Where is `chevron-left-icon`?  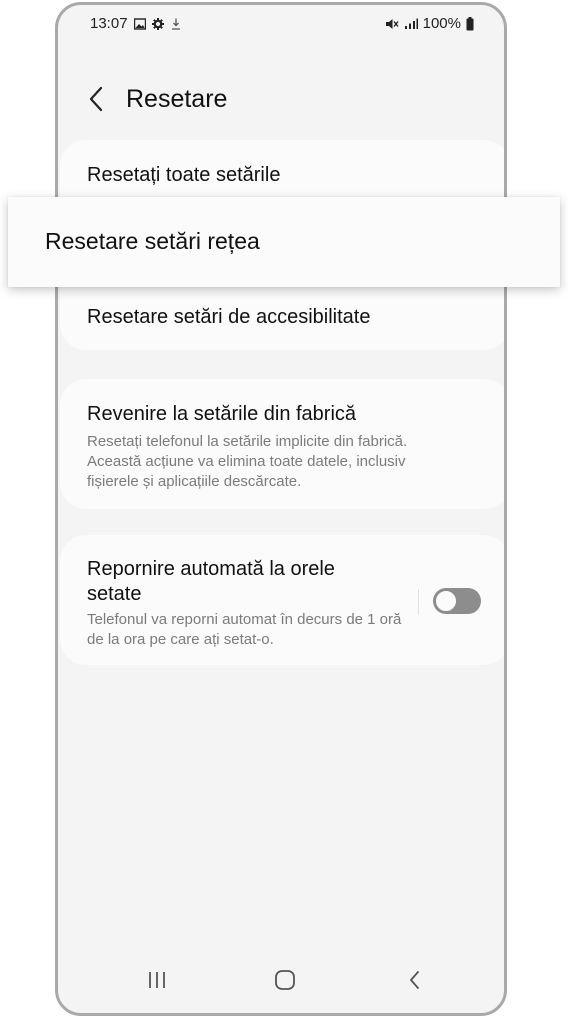 chevron-left-icon is located at coordinates (97, 99).